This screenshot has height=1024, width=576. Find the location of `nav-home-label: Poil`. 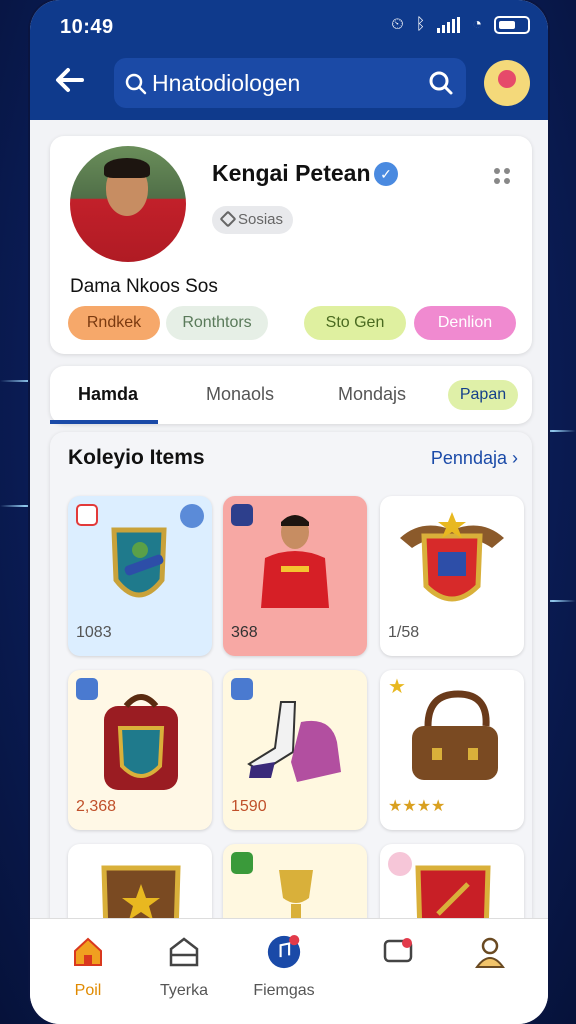

nav-home-label: Poil is located at coordinates (88, 990).